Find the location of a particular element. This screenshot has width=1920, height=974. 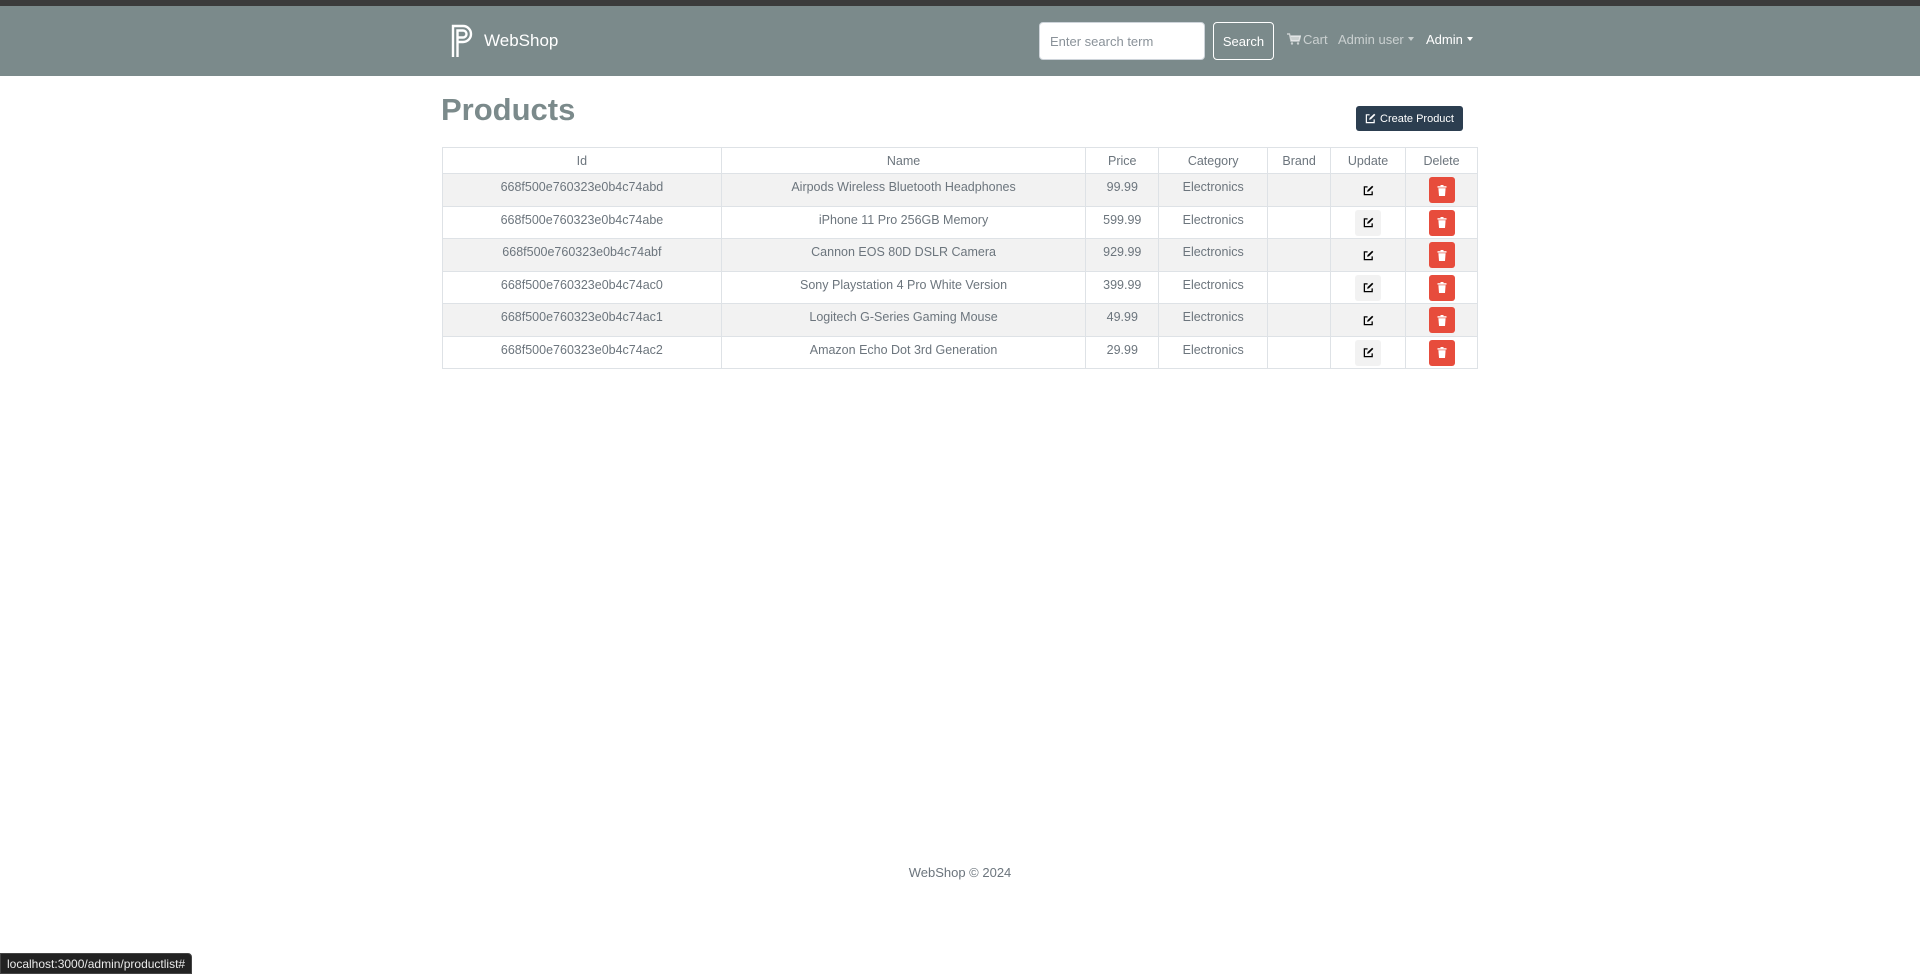

cart-icon is located at coordinates (1294, 39).